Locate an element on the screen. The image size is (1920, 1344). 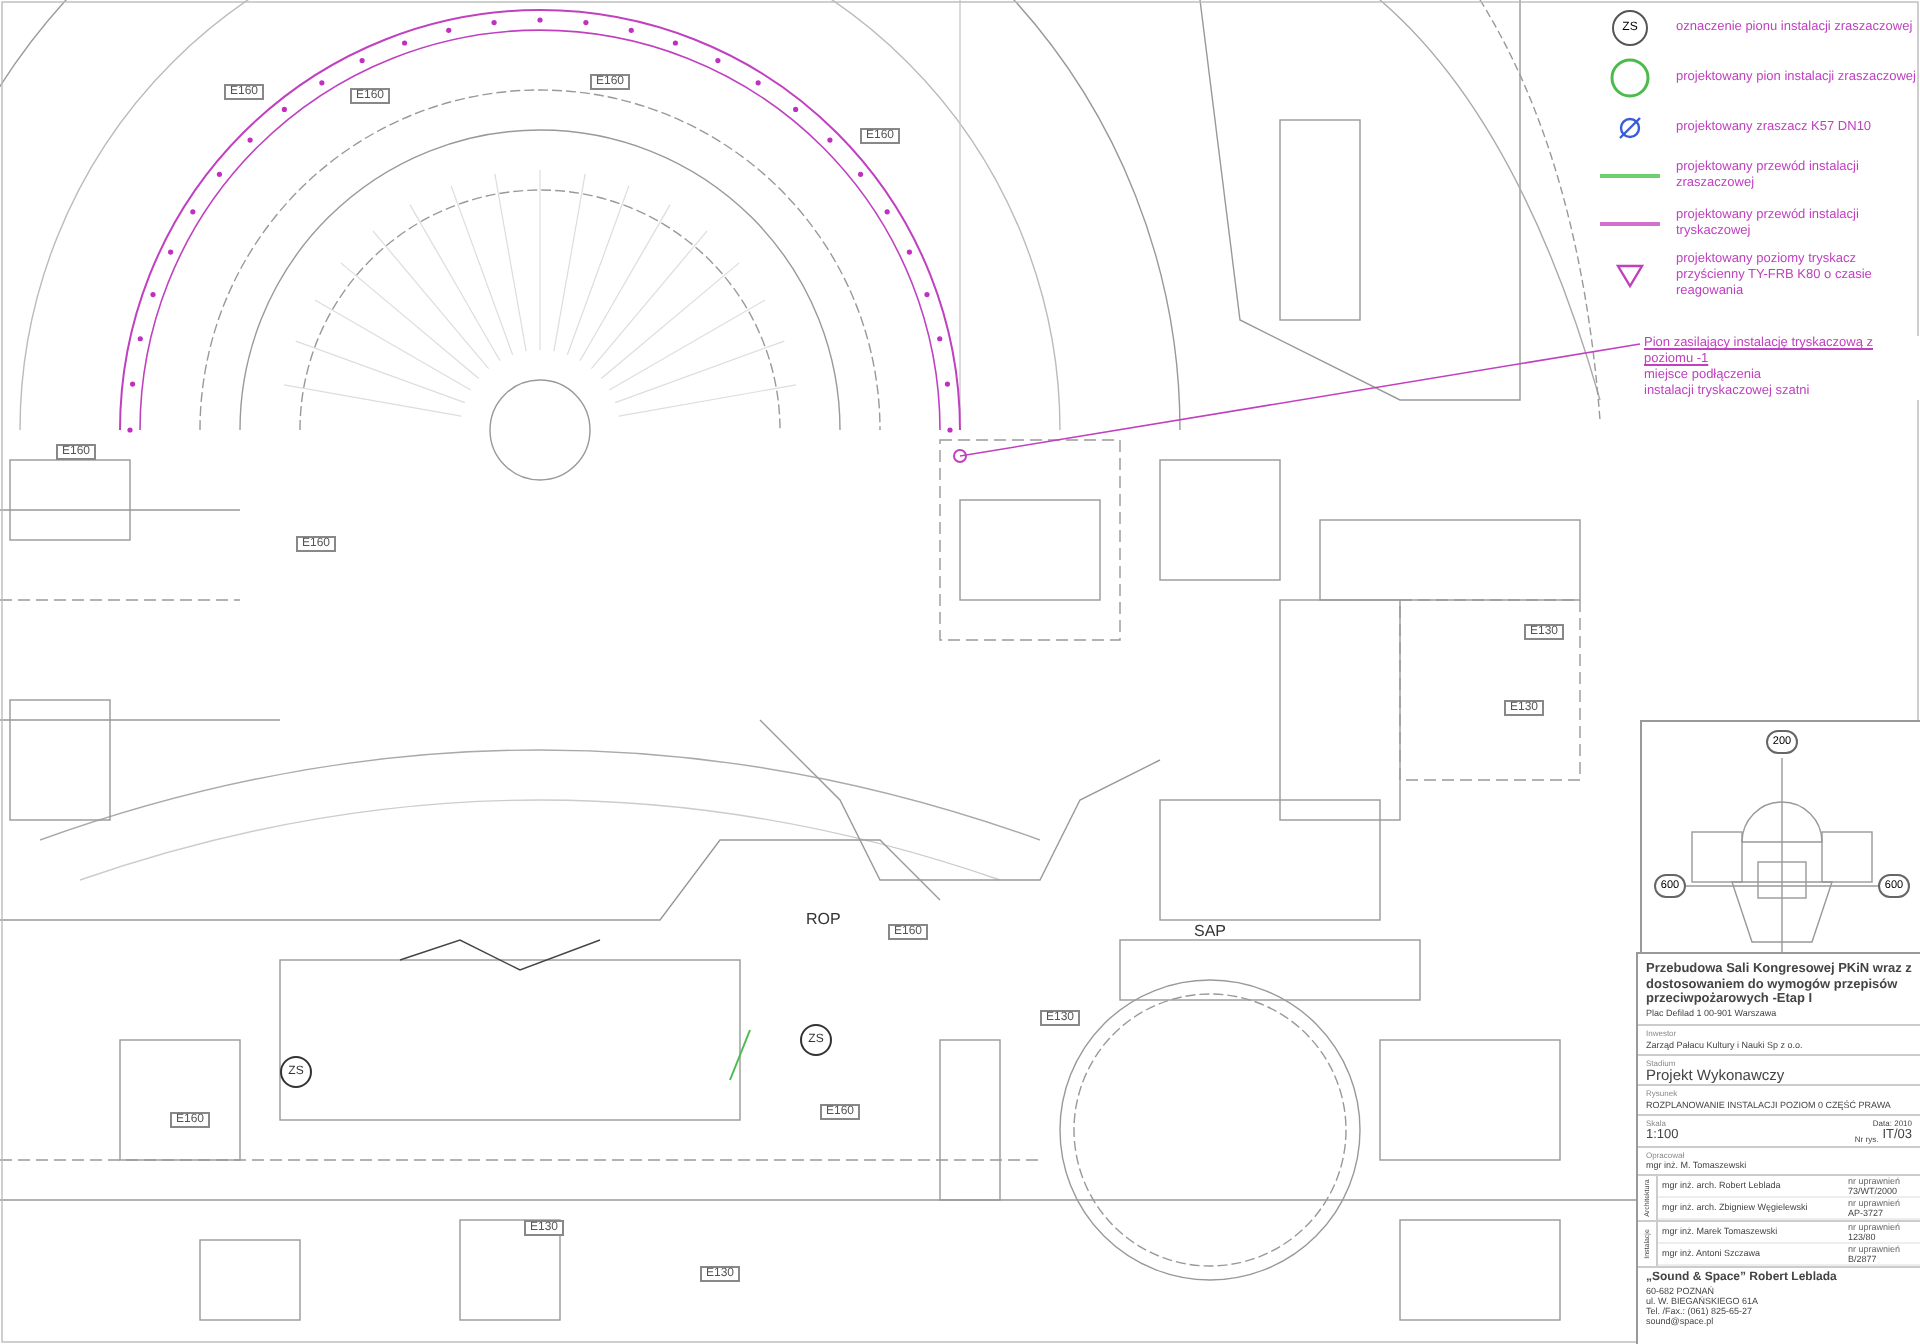
triangle-icon is located at coordinates (1630, 276).